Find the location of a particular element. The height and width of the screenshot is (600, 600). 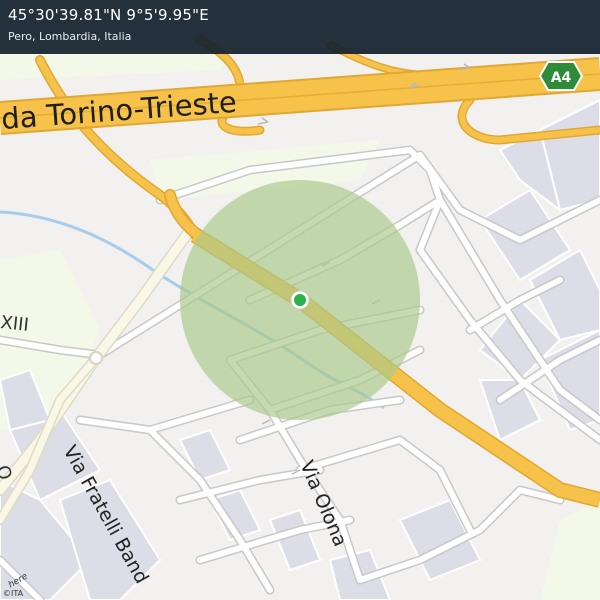

location-marker is located at coordinates (300, 300).